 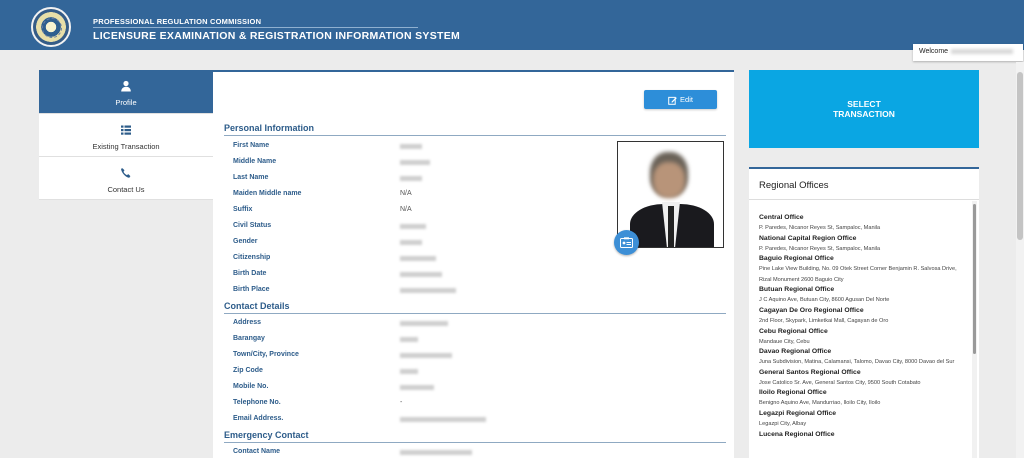 I want to click on section-personal-information: Personal Information, so click(x=475, y=129).